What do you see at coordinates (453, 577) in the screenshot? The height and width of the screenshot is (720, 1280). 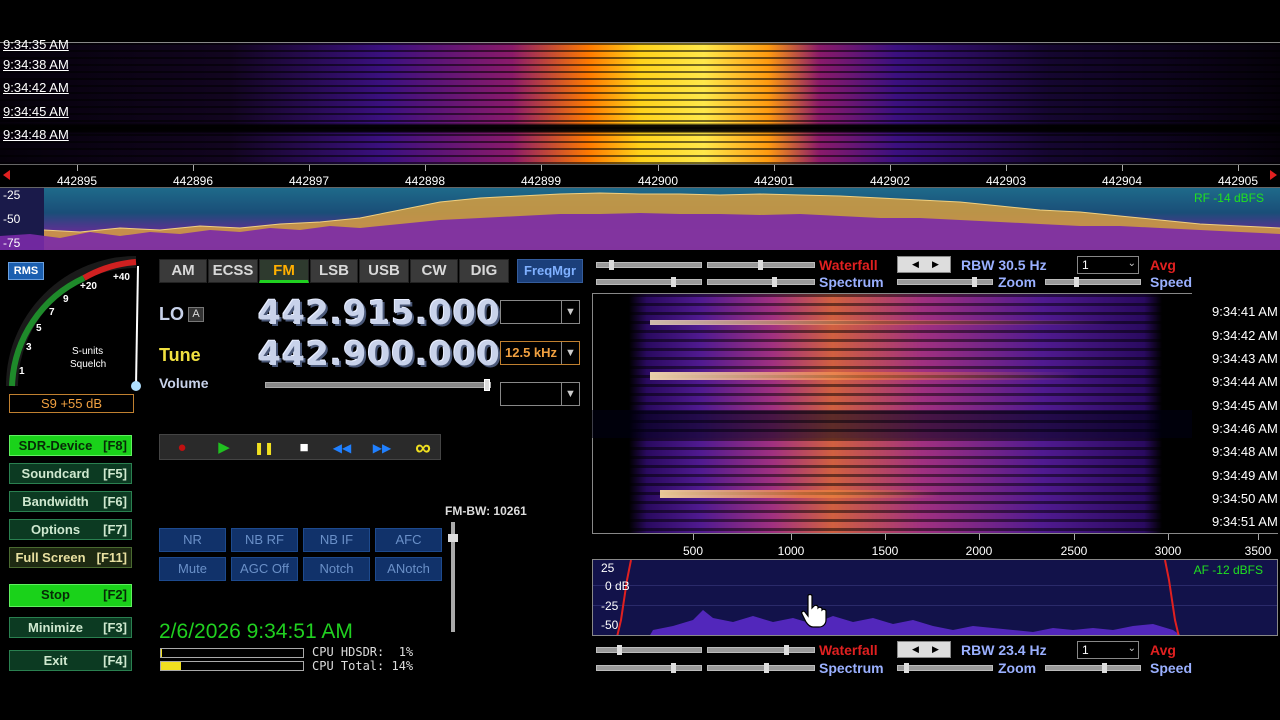 I see `fm-bandwidth-slider` at bounding box center [453, 577].